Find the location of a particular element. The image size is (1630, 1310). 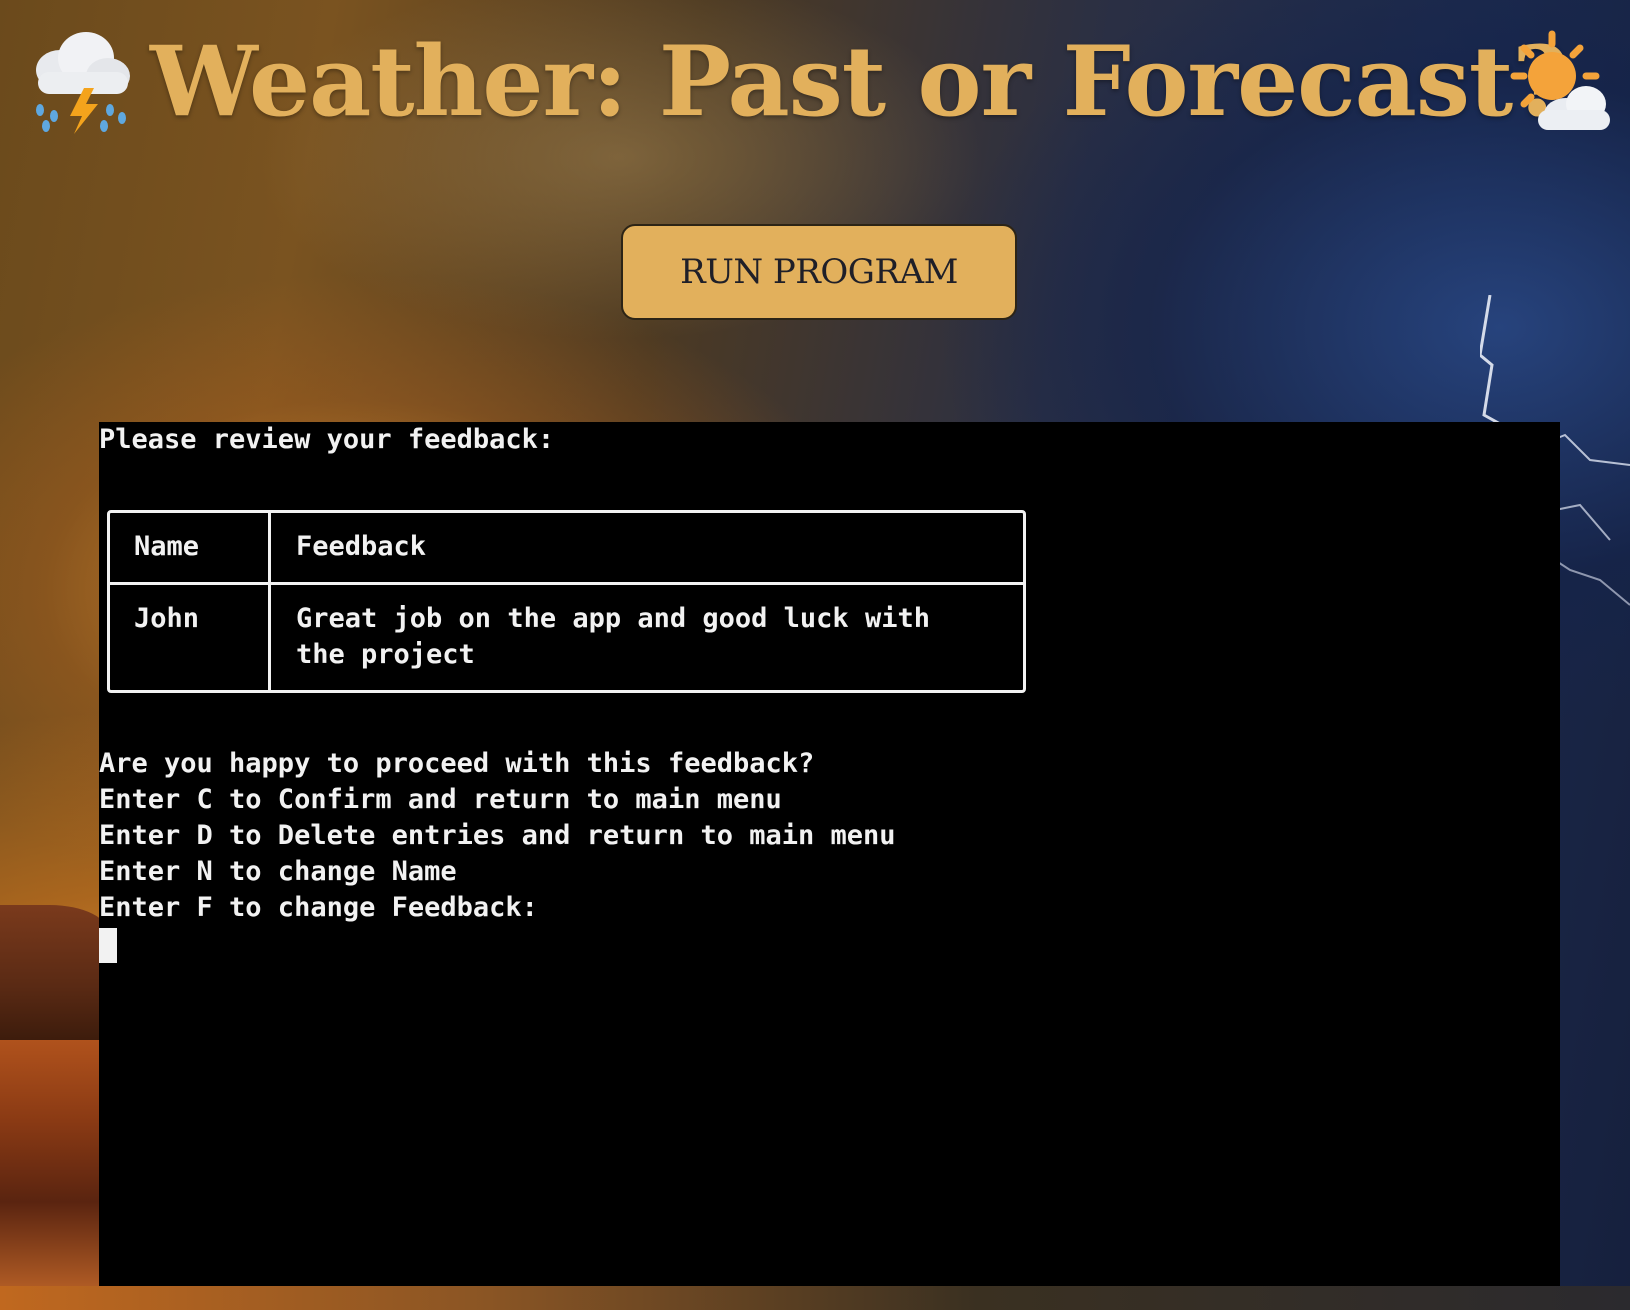

page-title: Weather: Past or Forecast? is located at coordinates (859, 81).